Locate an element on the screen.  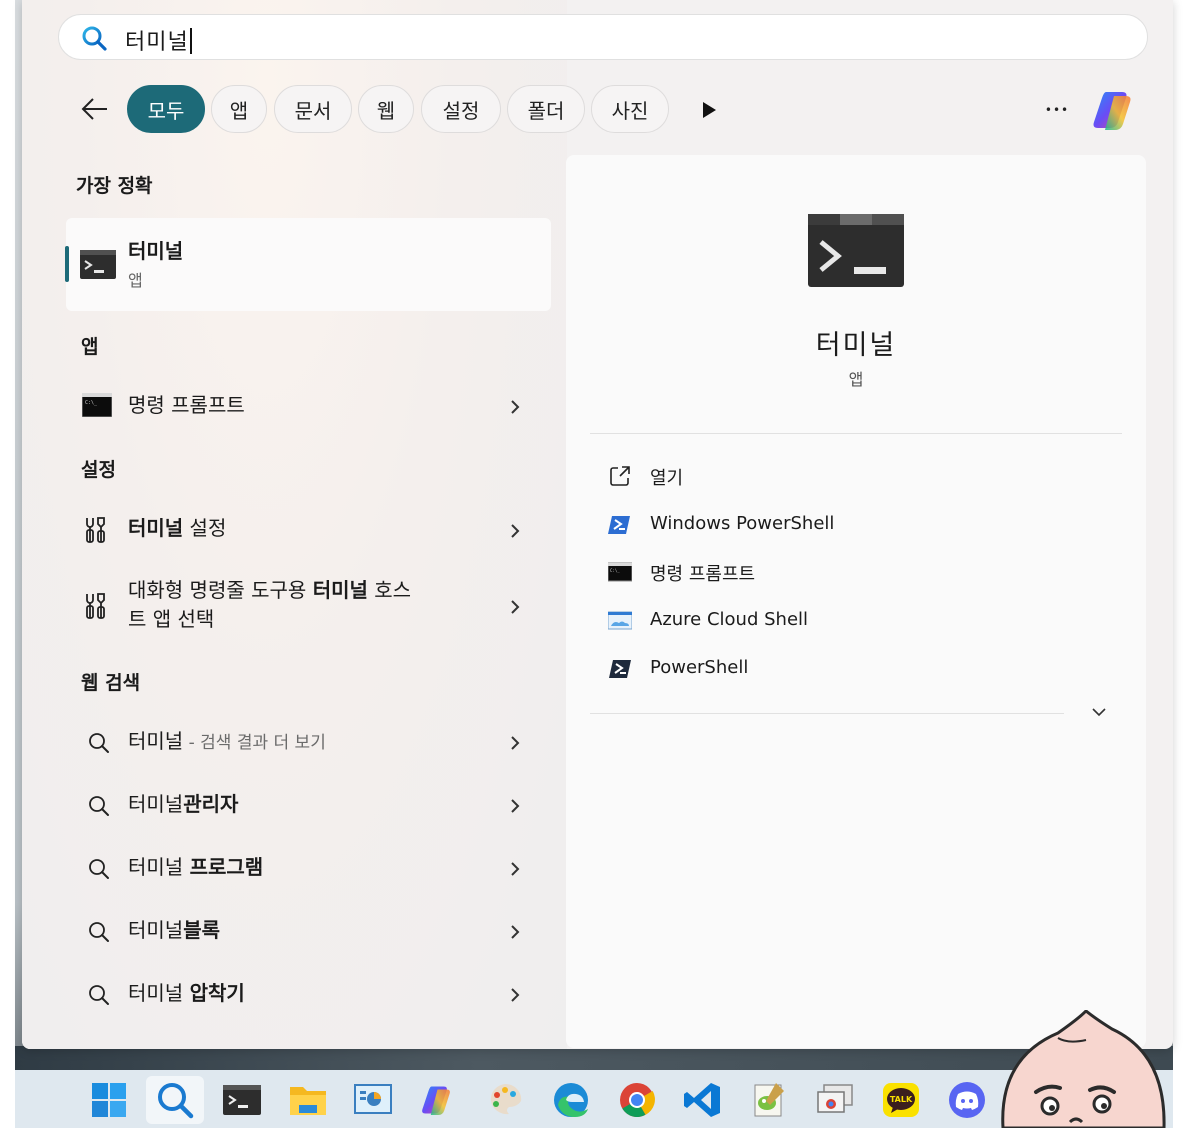
taskbar-start is located at coordinates (109, 1100).